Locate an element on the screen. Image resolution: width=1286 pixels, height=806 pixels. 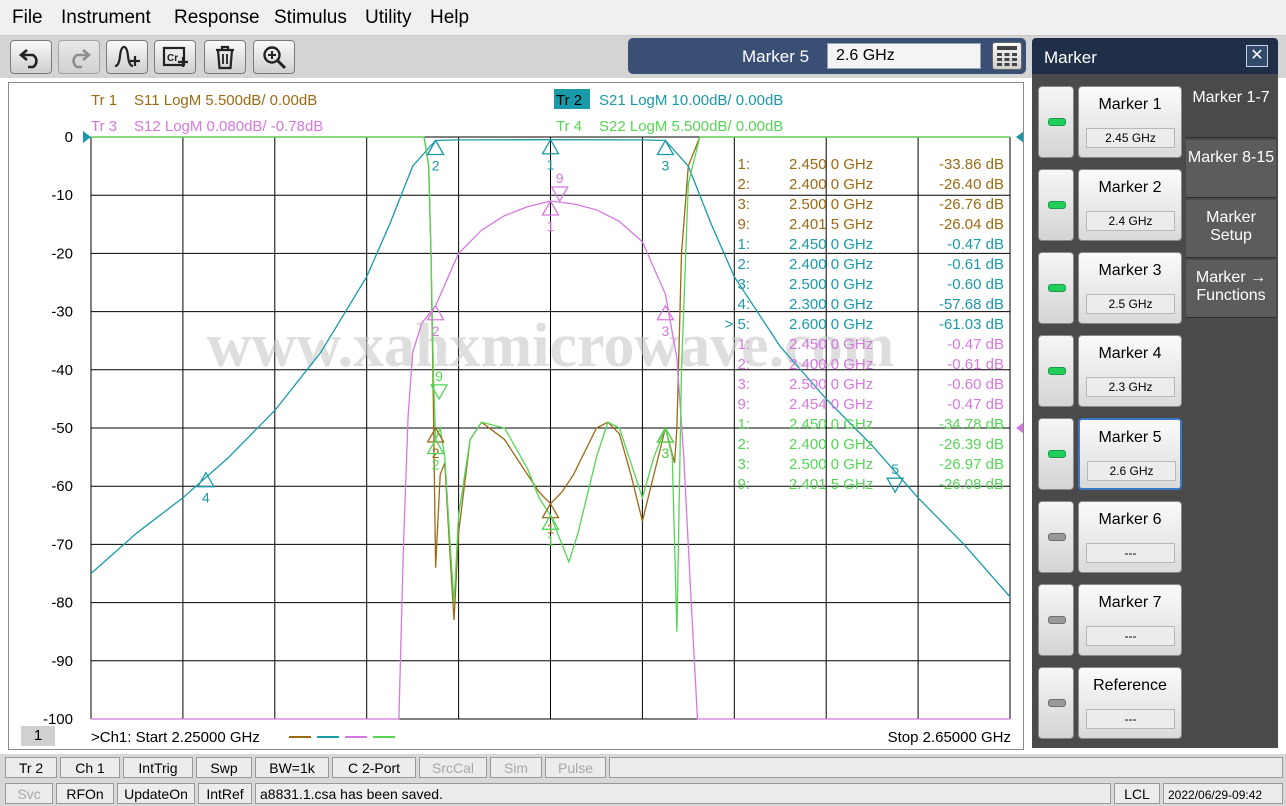
keypad-button is located at coordinates (1007, 56).